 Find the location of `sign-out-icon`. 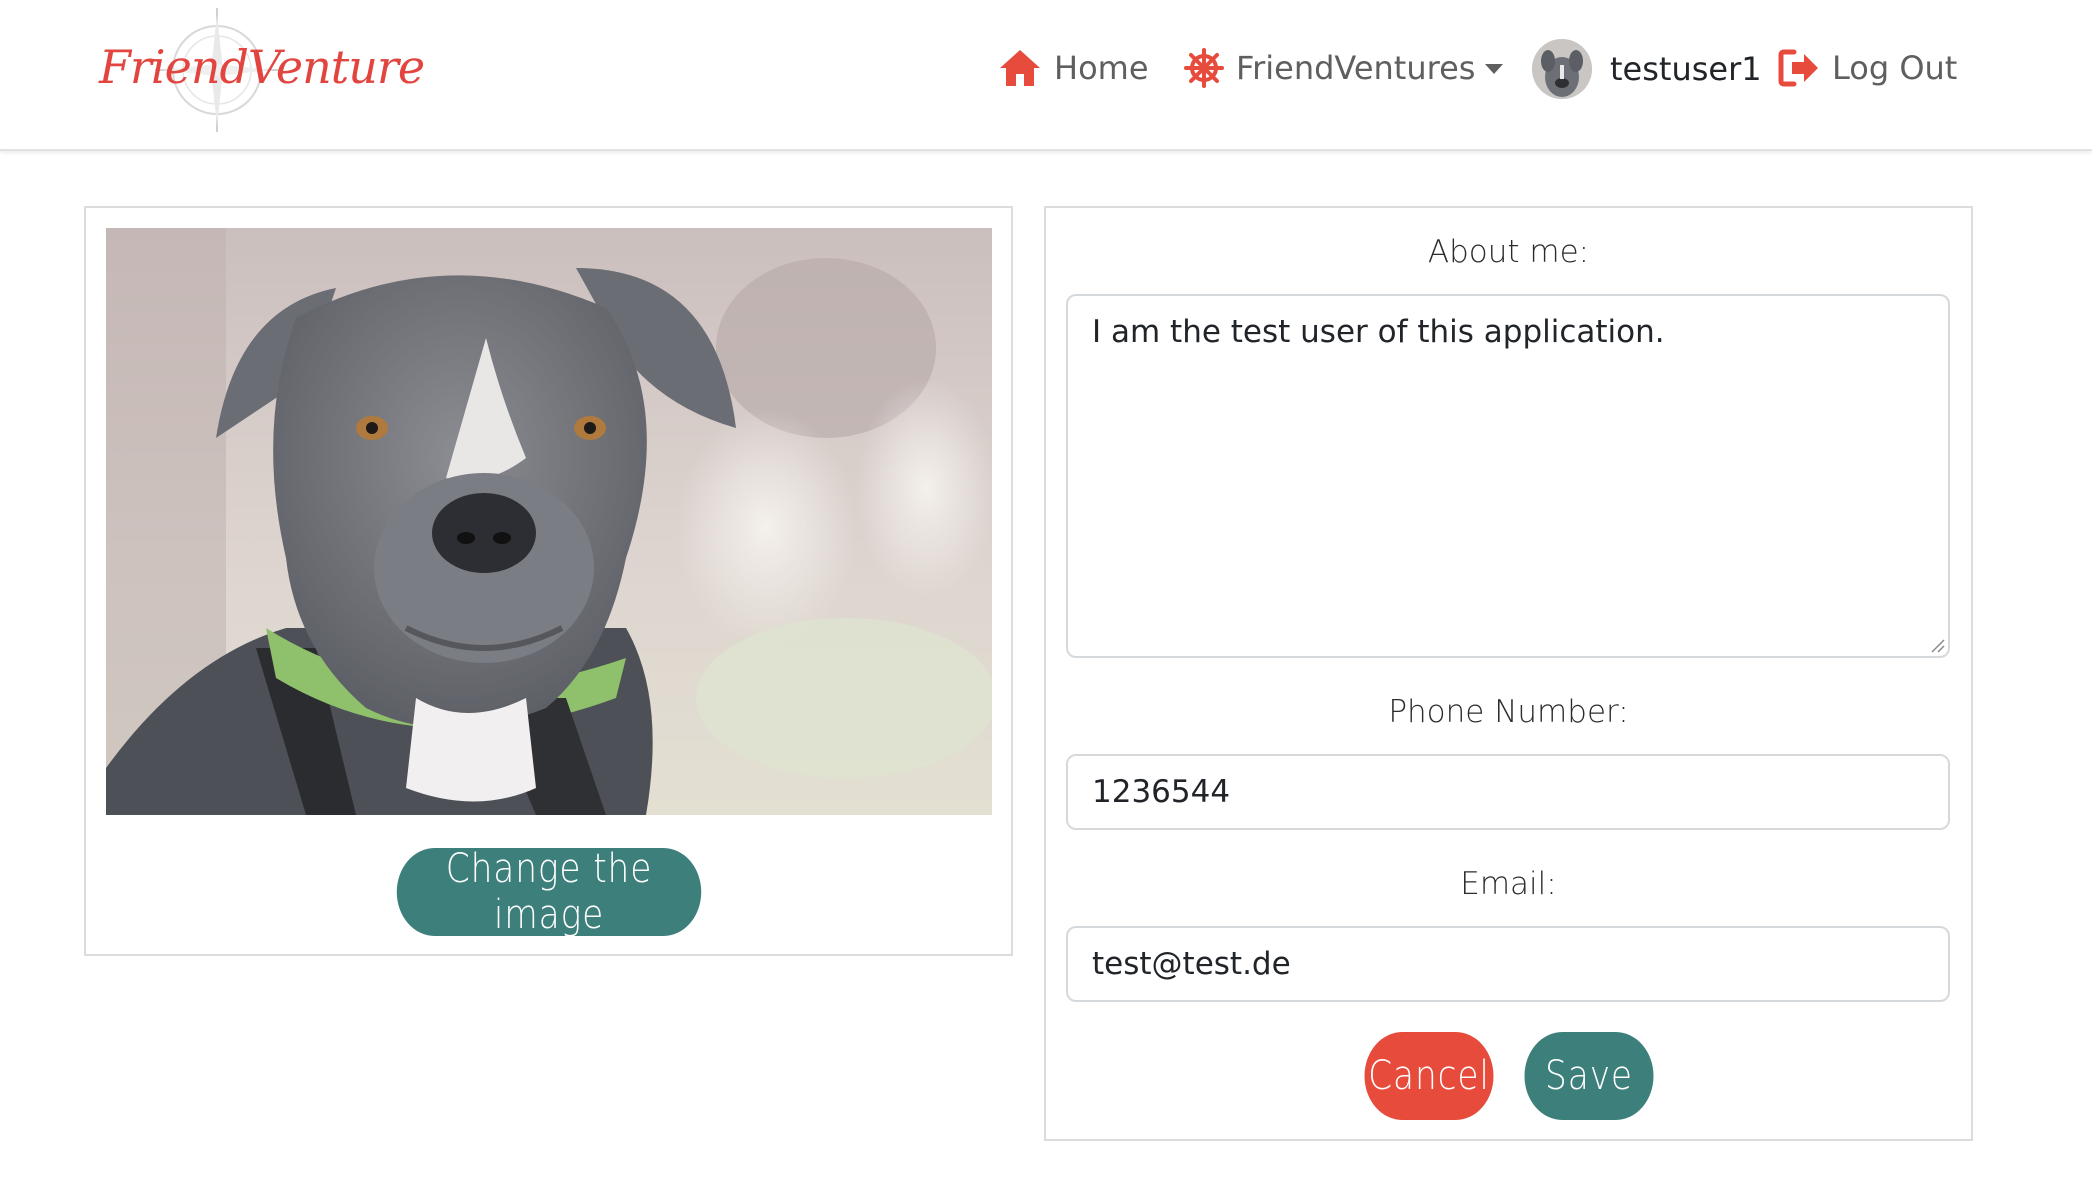

sign-out-icon is located at coordinates (1798, 68).